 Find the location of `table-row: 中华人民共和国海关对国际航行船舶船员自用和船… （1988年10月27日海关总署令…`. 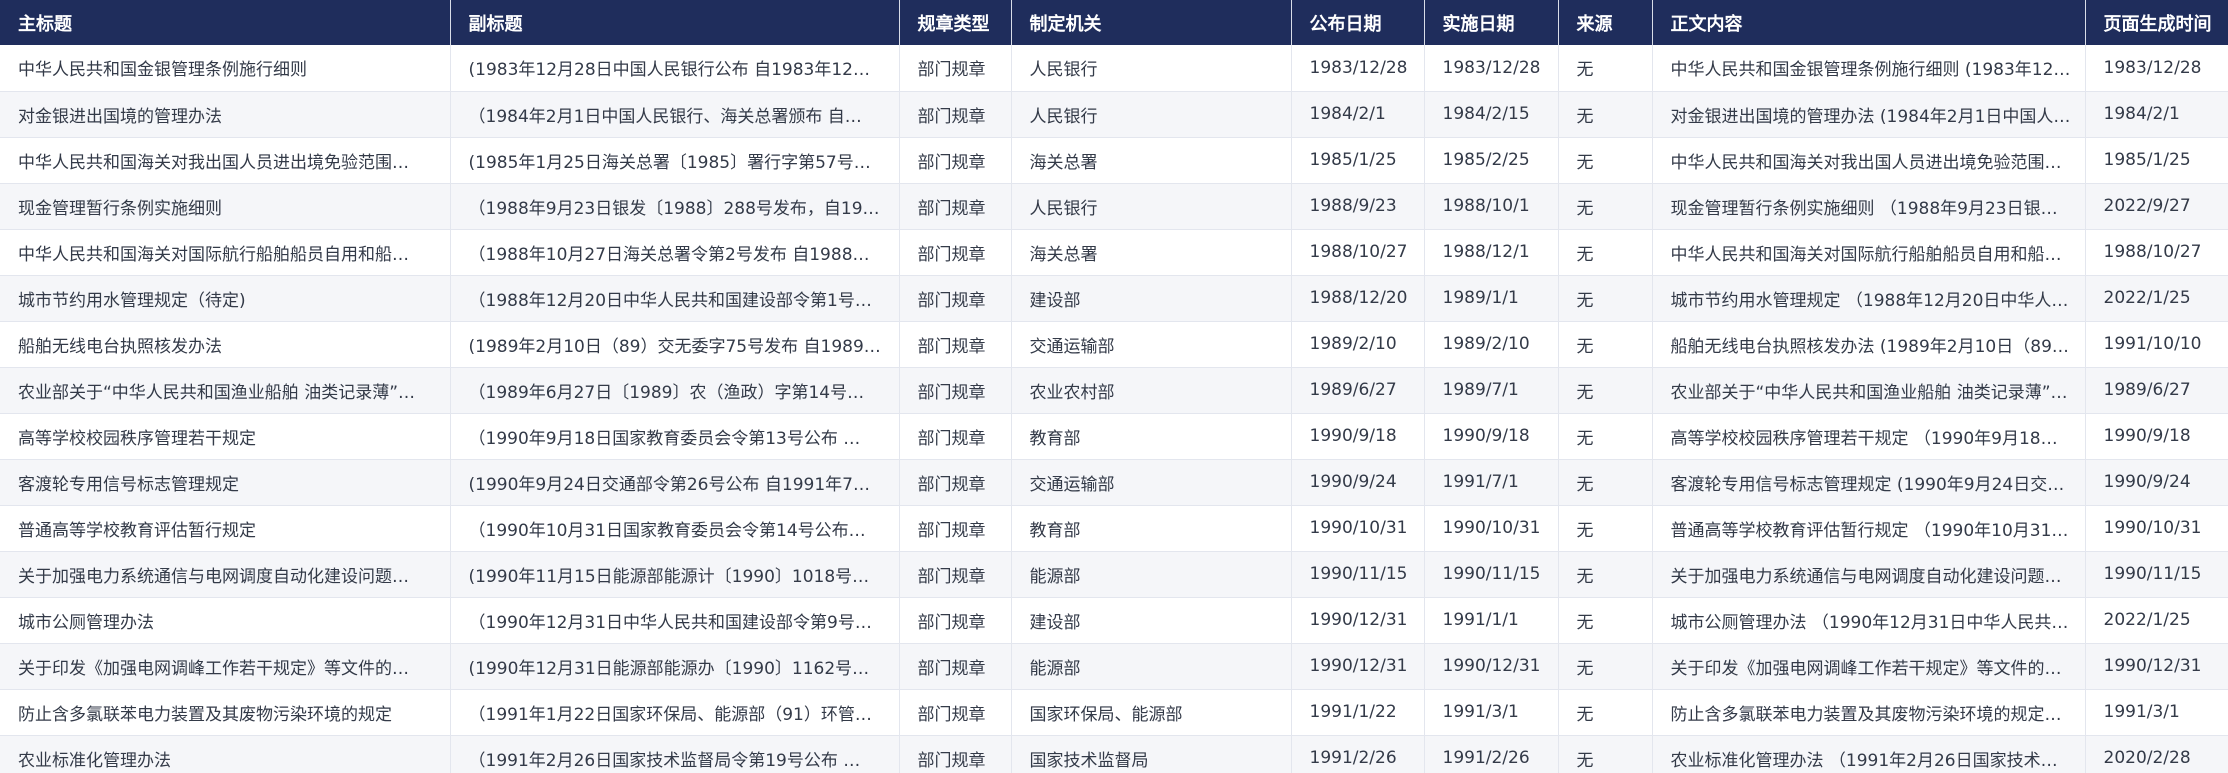

table-row: 中华人民共和国海关对国际航行船舶船员自用和船… （1988年10月27日海关总署令… is located at coordinates (1114, 252).